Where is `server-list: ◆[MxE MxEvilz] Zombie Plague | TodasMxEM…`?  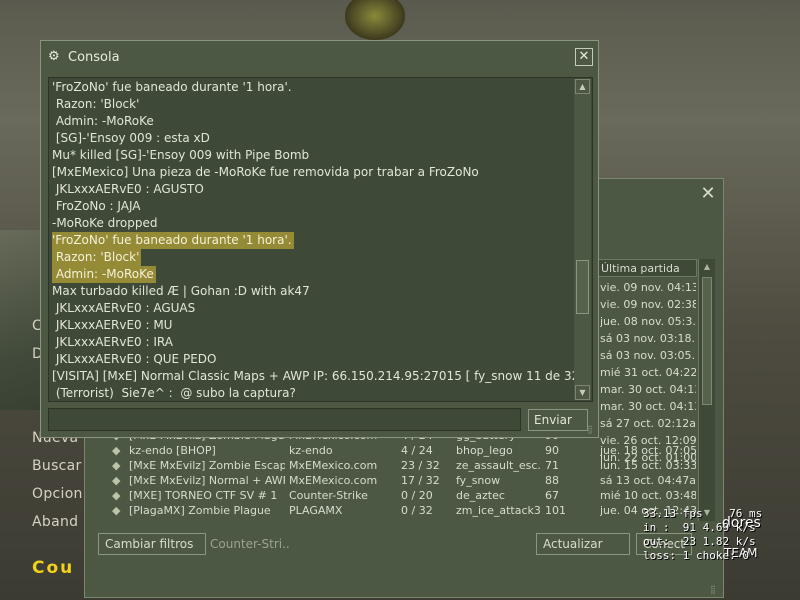
server-list: ◆[MxE MxEvilz] Zombie Plague | TodasMxEM… is located at coordinates (403, 473).